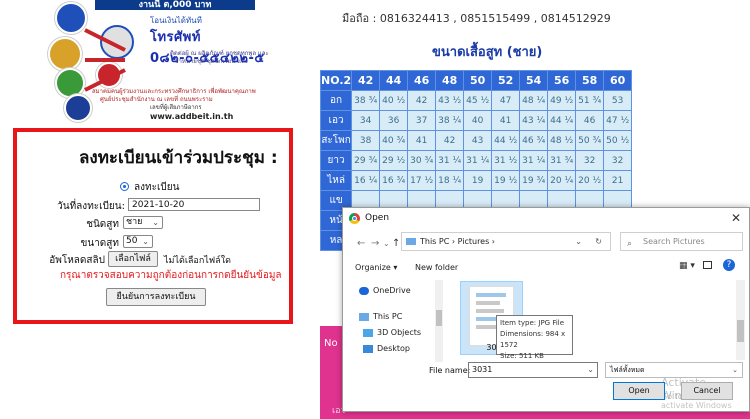 The image size is (750, 419). Describe the element at coordinates (133, 259) in the screenshot. I see `choose-file-button: เลือกไฟล์` at that location.